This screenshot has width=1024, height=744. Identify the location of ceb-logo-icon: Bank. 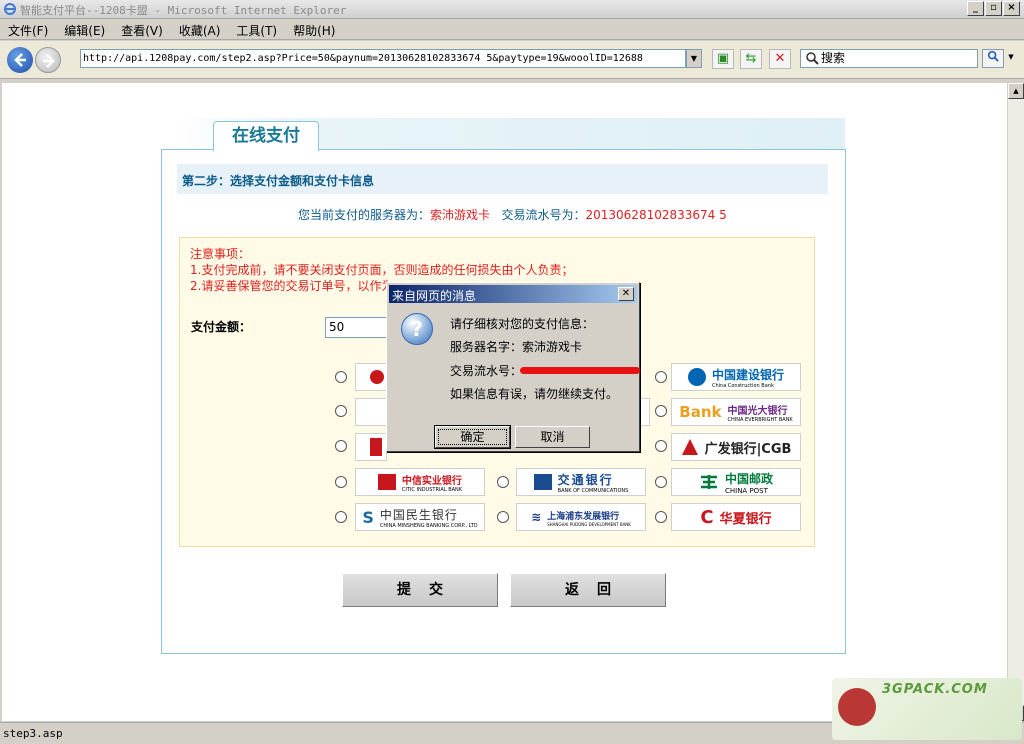
(700, 412).